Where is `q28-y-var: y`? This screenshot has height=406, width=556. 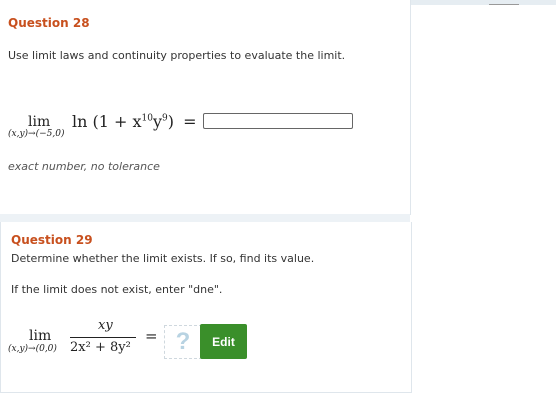
q28-y-var: y is located at coordinates (157, 121).